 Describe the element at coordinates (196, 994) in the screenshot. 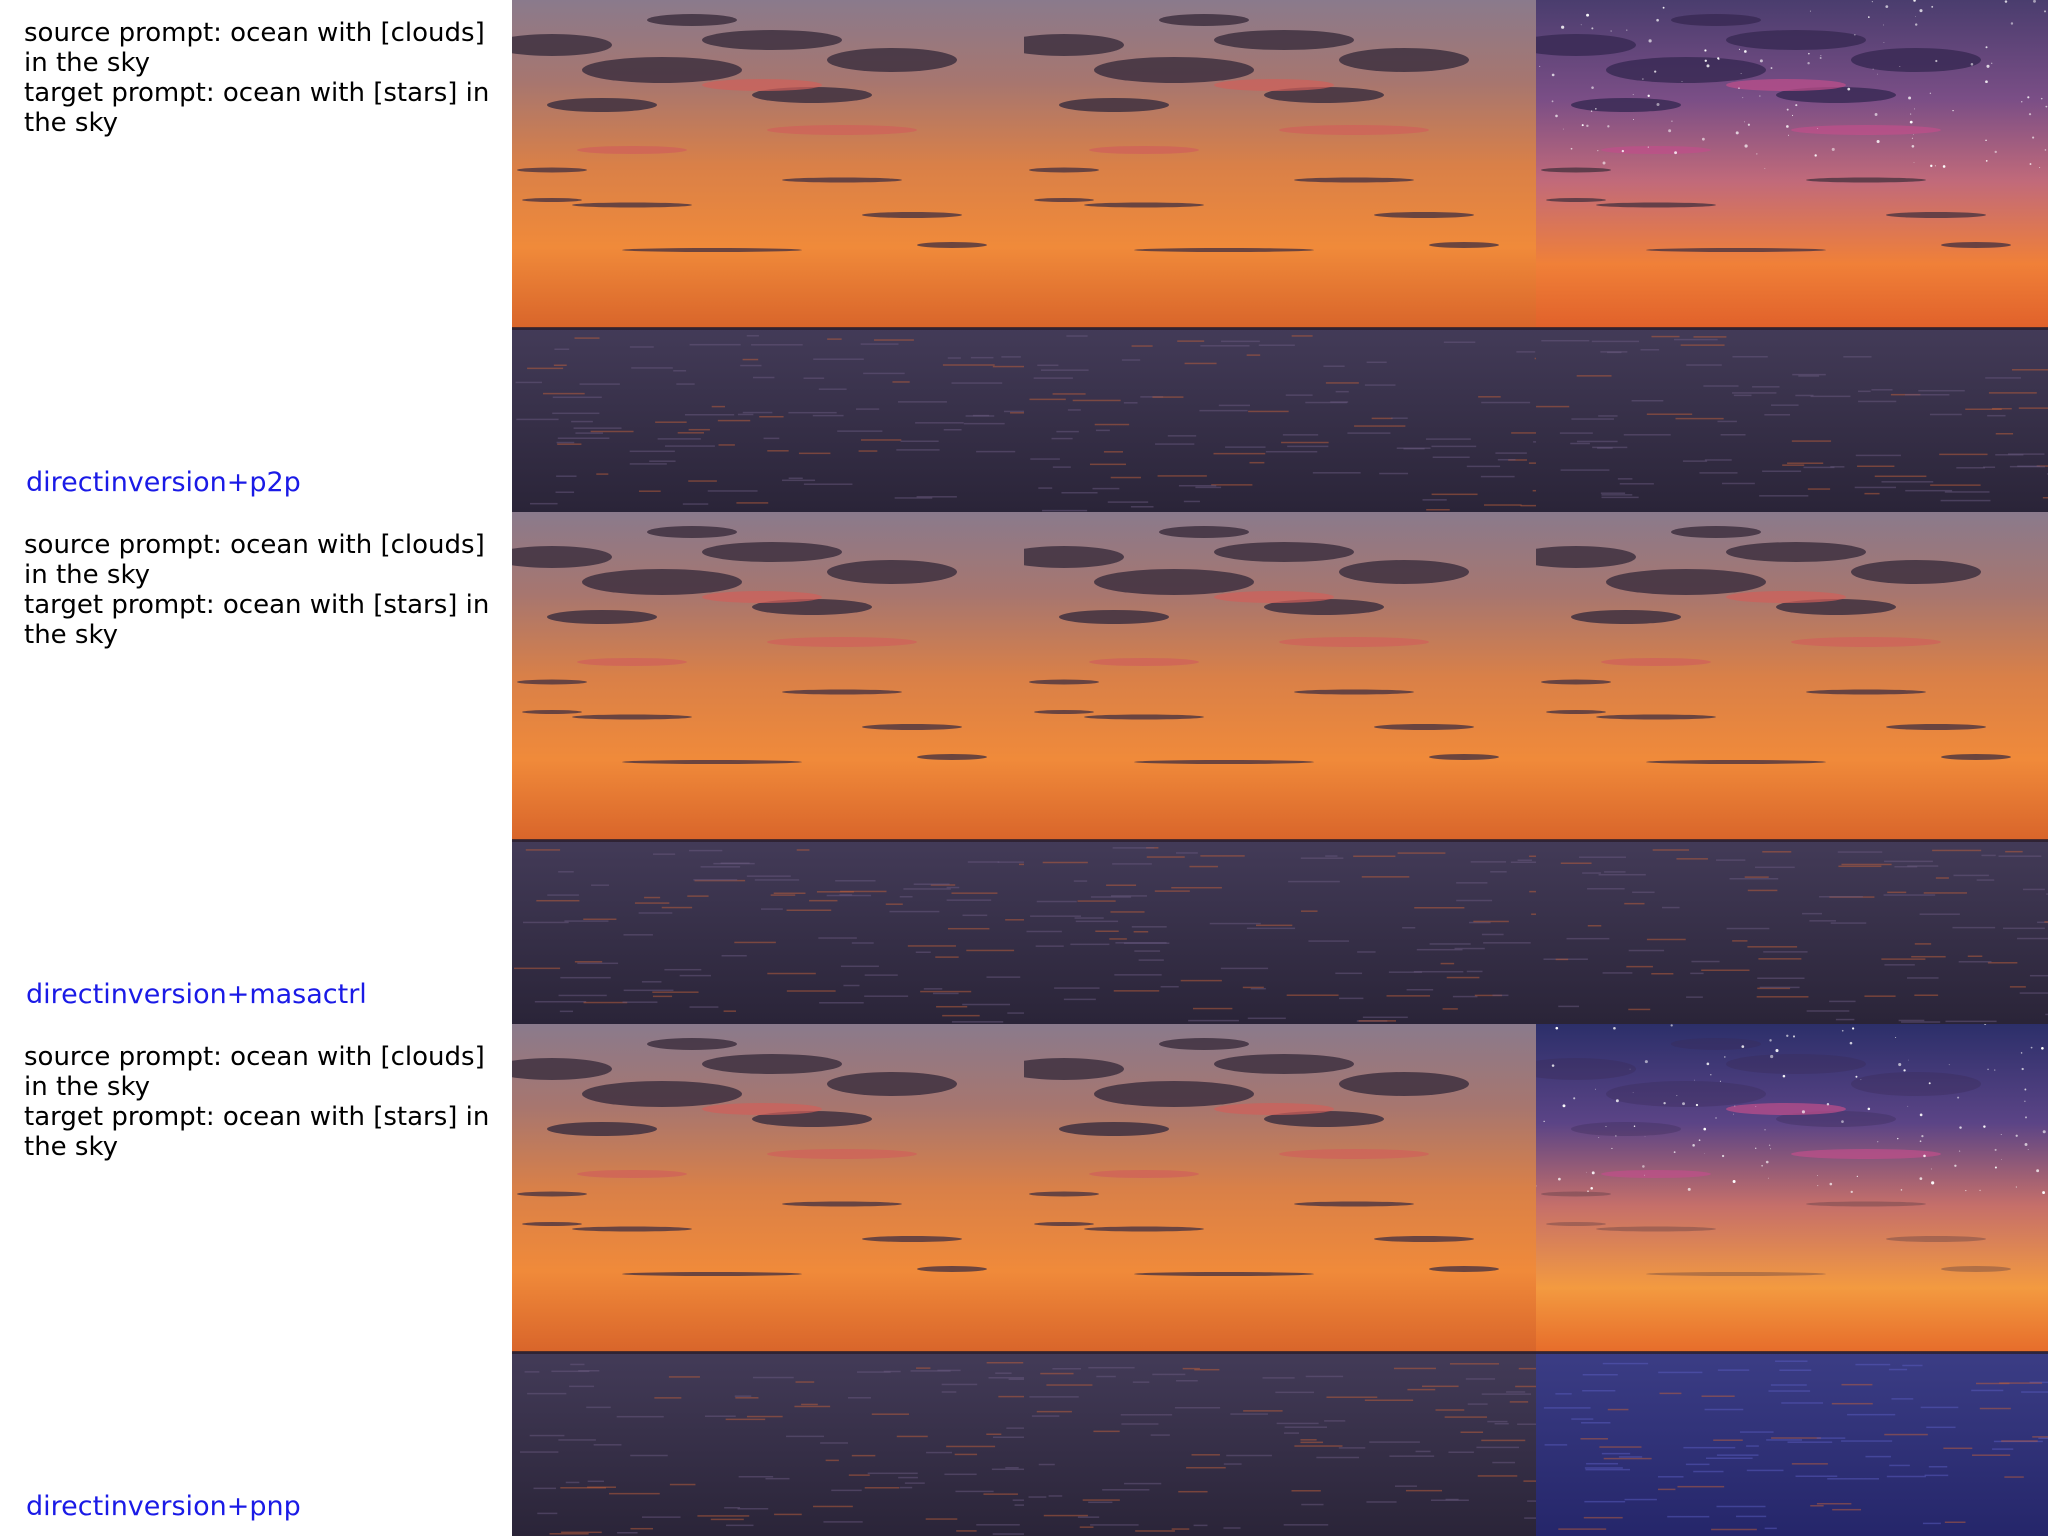

I see `method-label: directinversion+masactrl` at that location.